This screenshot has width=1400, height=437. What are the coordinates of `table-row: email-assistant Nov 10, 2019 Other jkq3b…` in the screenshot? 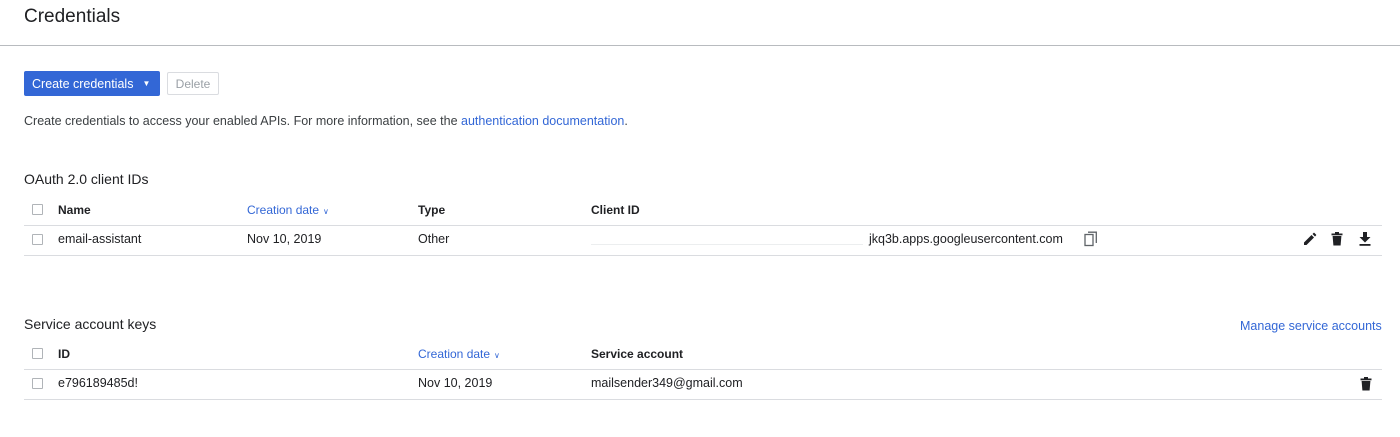 It's located at (703, 240).